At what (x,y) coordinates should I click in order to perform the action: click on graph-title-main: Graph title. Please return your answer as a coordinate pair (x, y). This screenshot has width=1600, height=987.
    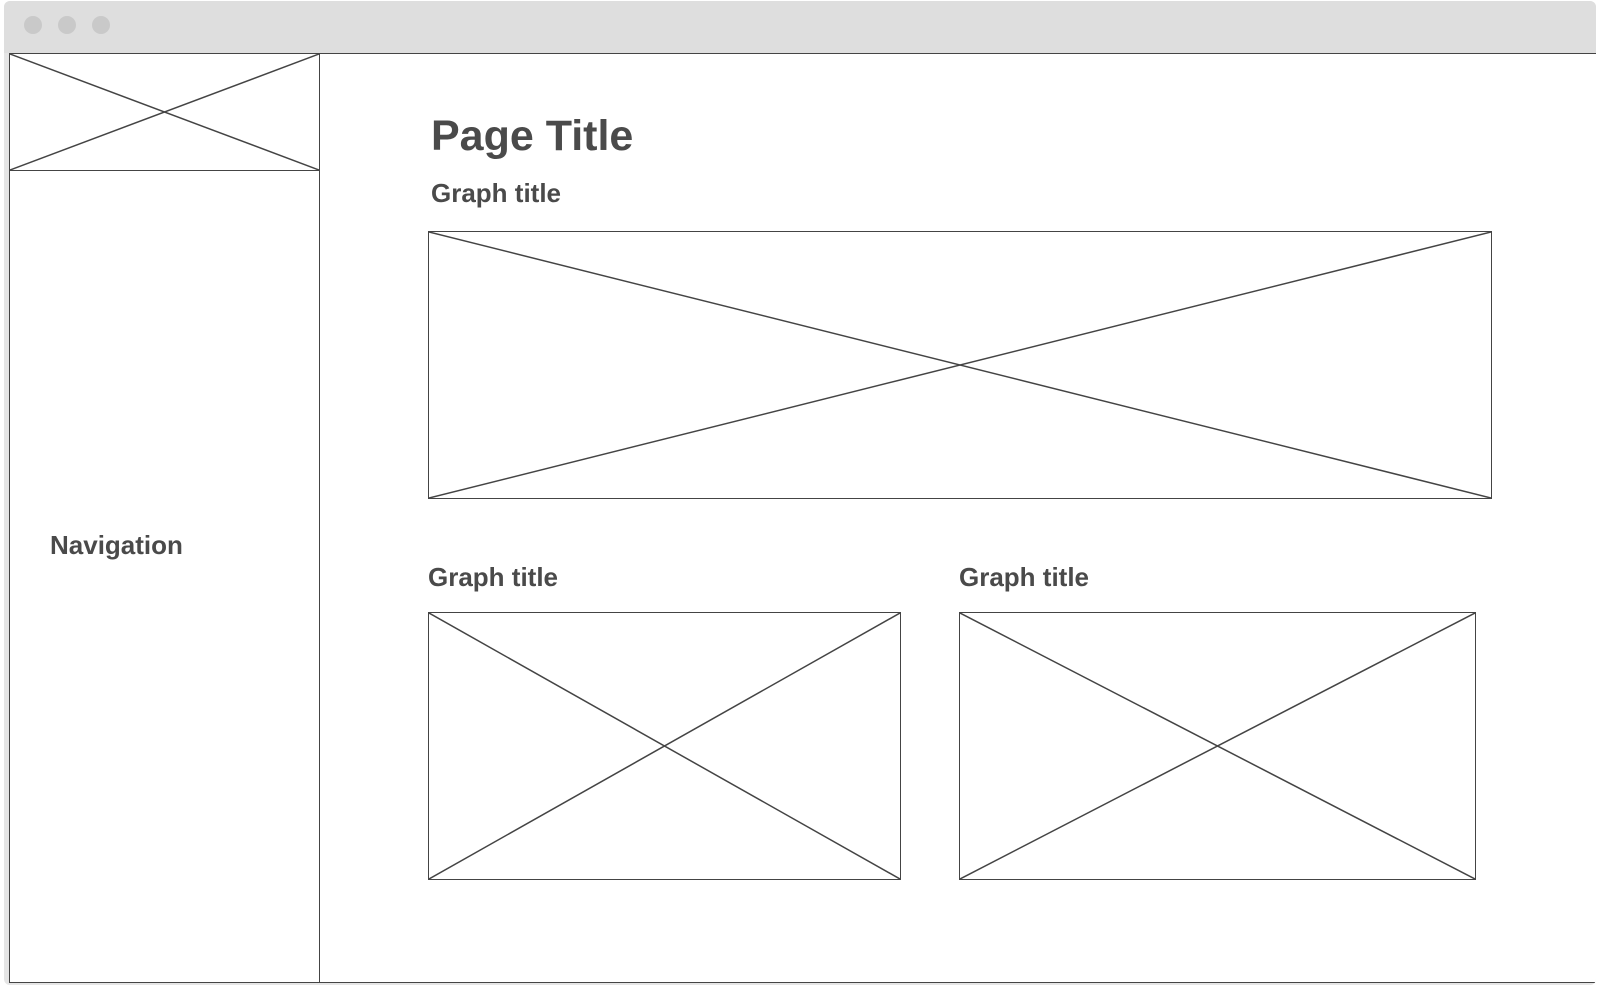
    Looking at the image, I should click on (496, 193).